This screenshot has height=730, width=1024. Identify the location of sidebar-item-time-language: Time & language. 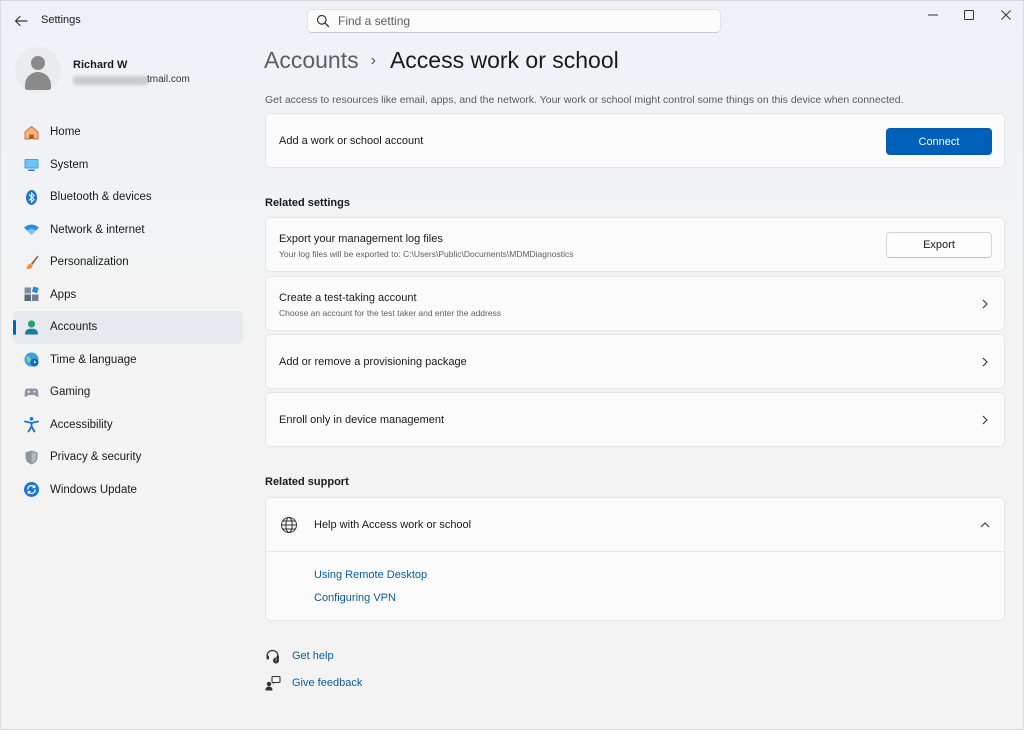
(128, 360).